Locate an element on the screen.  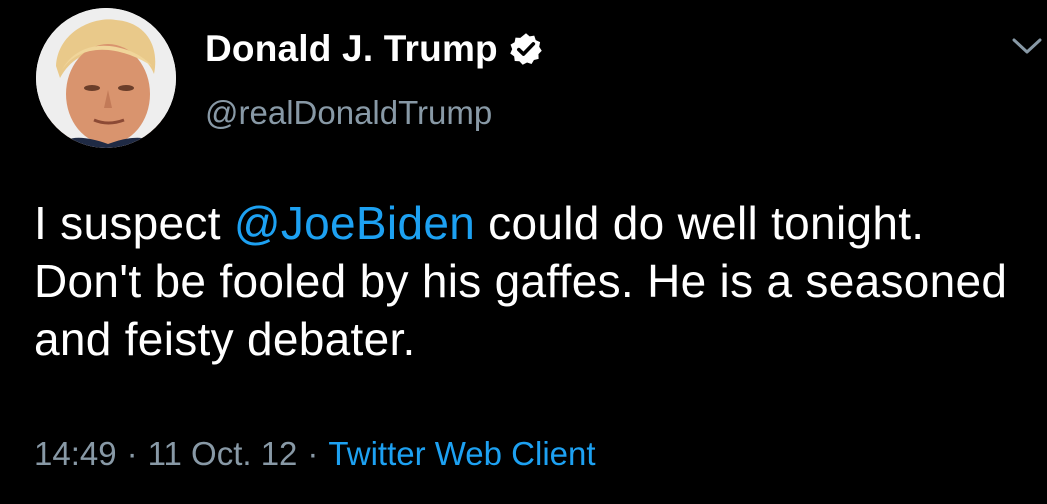
tweet-meta: 14:49 · 11 Oct. 12 · Twitter Web Client is located at coordinates (315, 454).